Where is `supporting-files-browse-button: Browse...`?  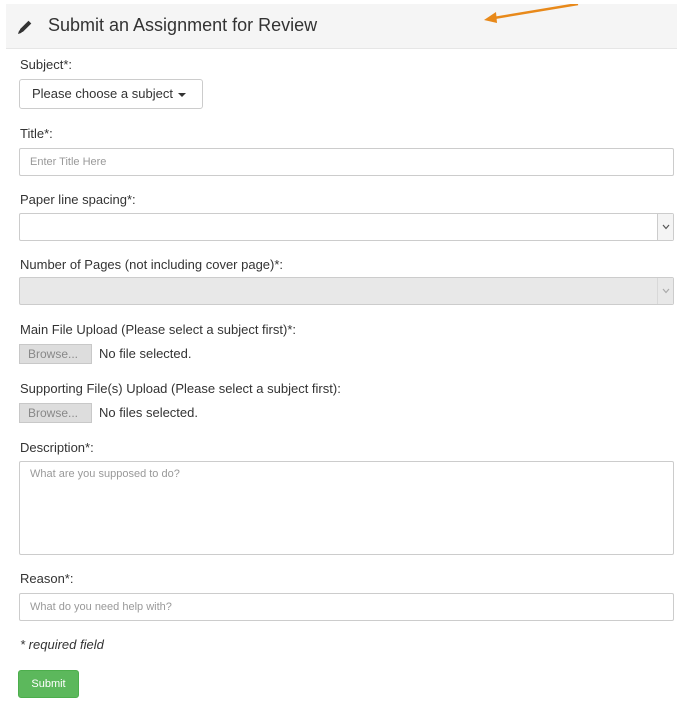 supporting-files-browse-button: Browse... is located at coordinates (55, 413).